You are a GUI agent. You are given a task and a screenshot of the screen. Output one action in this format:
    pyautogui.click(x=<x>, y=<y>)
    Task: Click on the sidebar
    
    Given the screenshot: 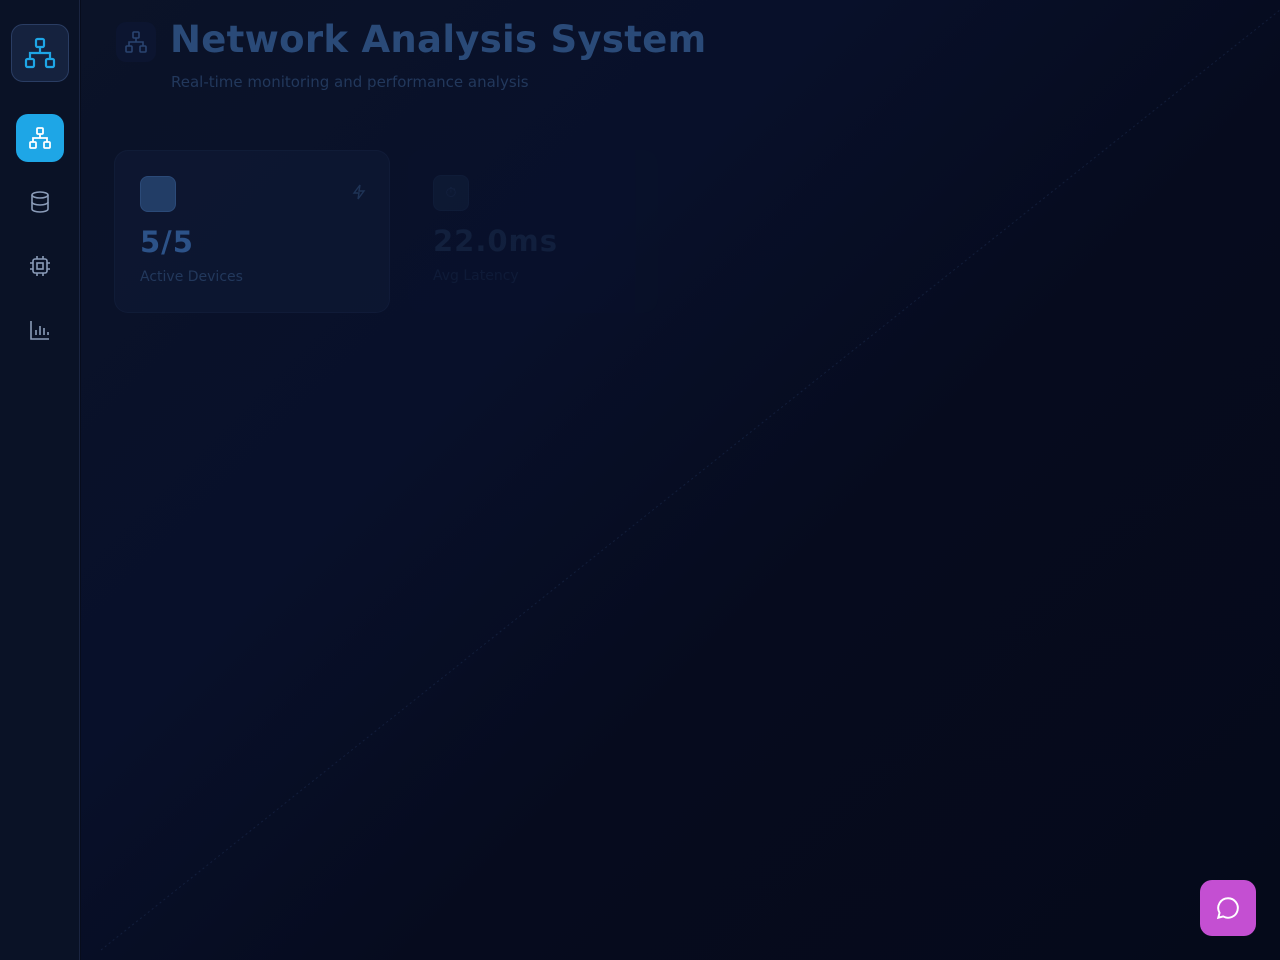 What is the action you would take?
    pyautogui.click(x=40, y=480)
    